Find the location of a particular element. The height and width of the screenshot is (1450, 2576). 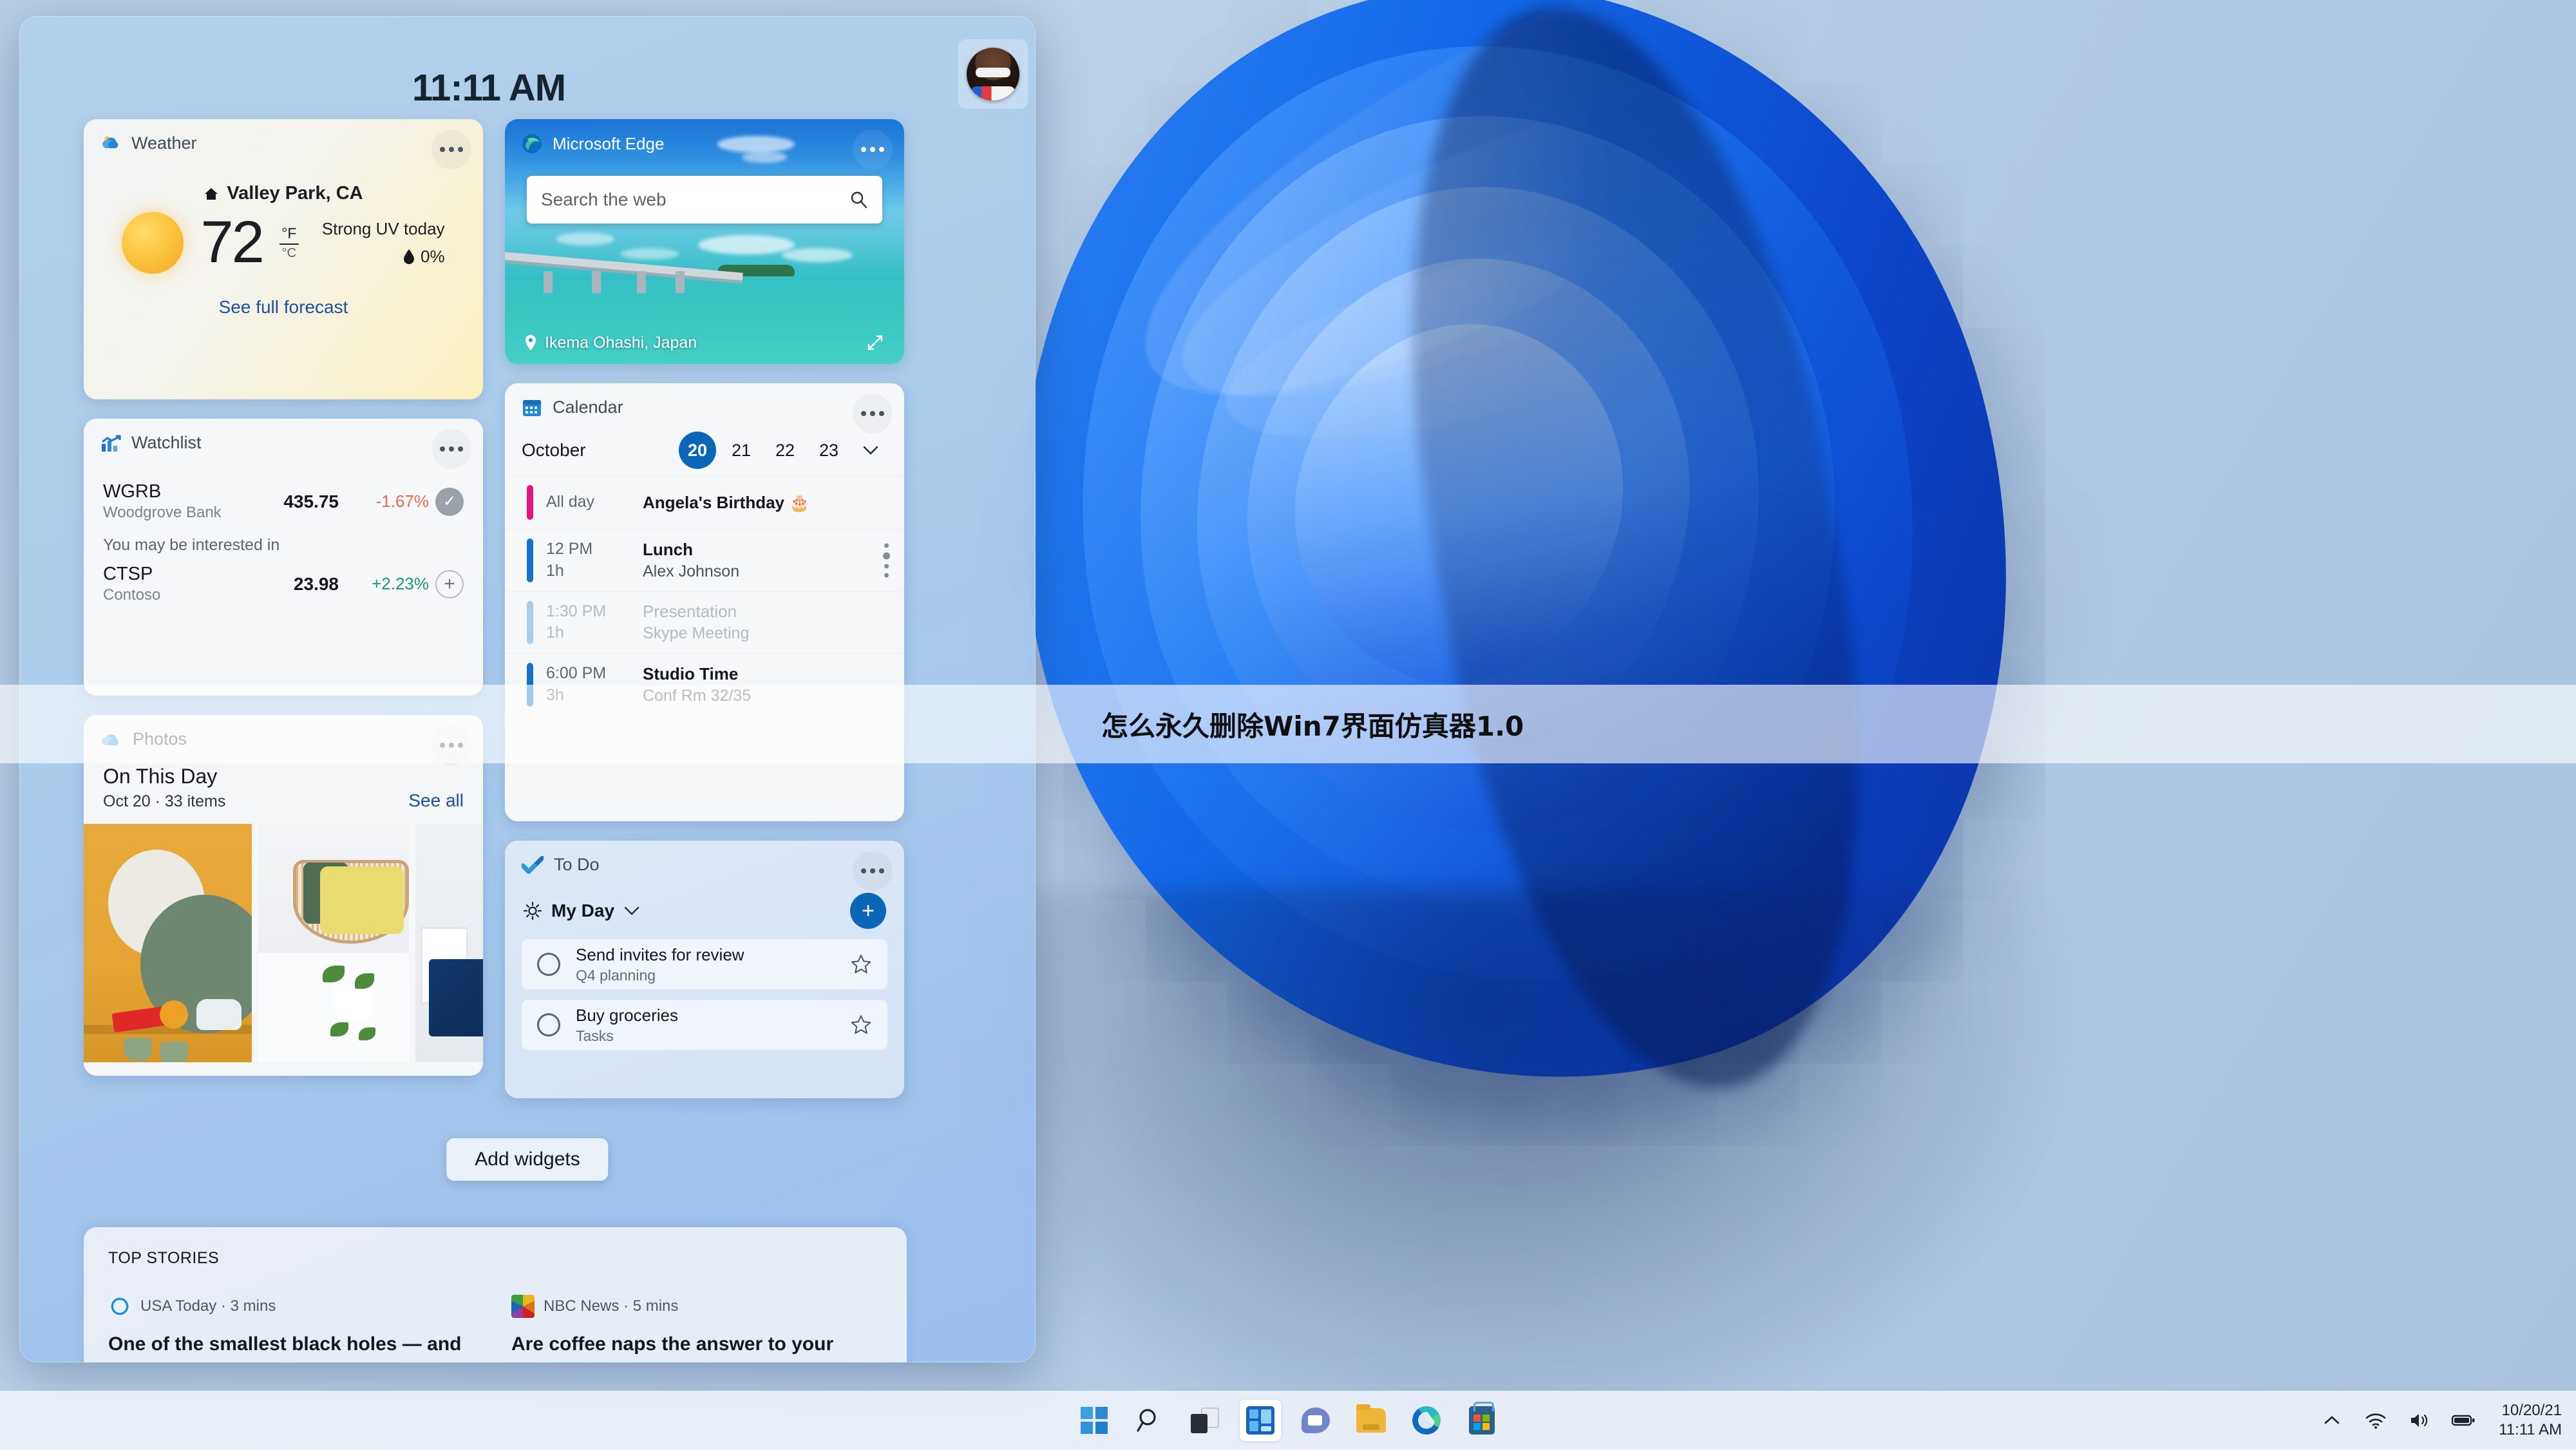

tray-date: 10/20/21 is located at coordinates (2531, 1410).